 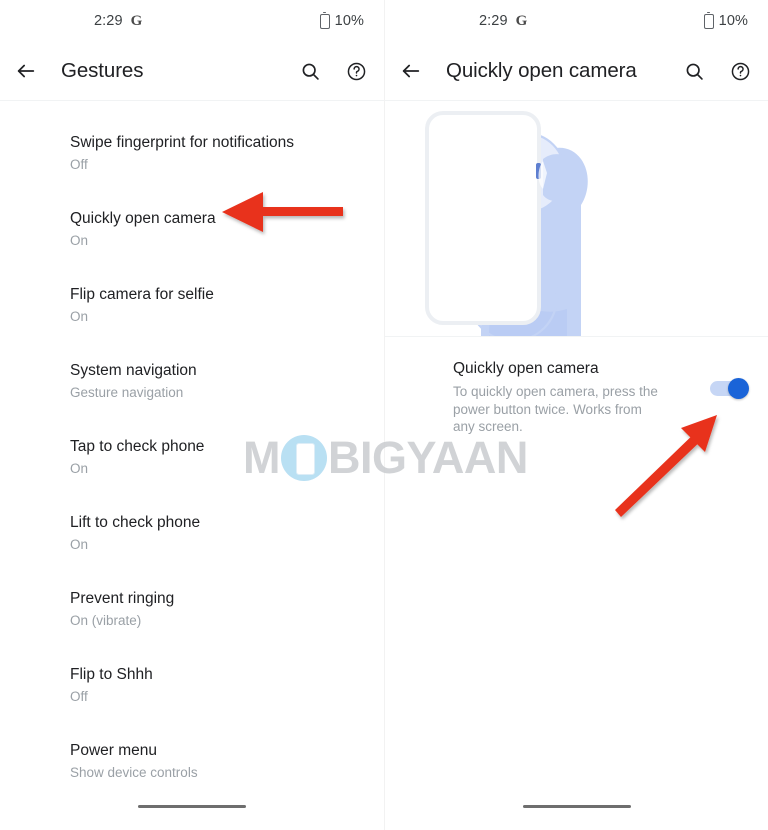 I want to click on list-item-title: System navigation, so click(x=133, y=370).